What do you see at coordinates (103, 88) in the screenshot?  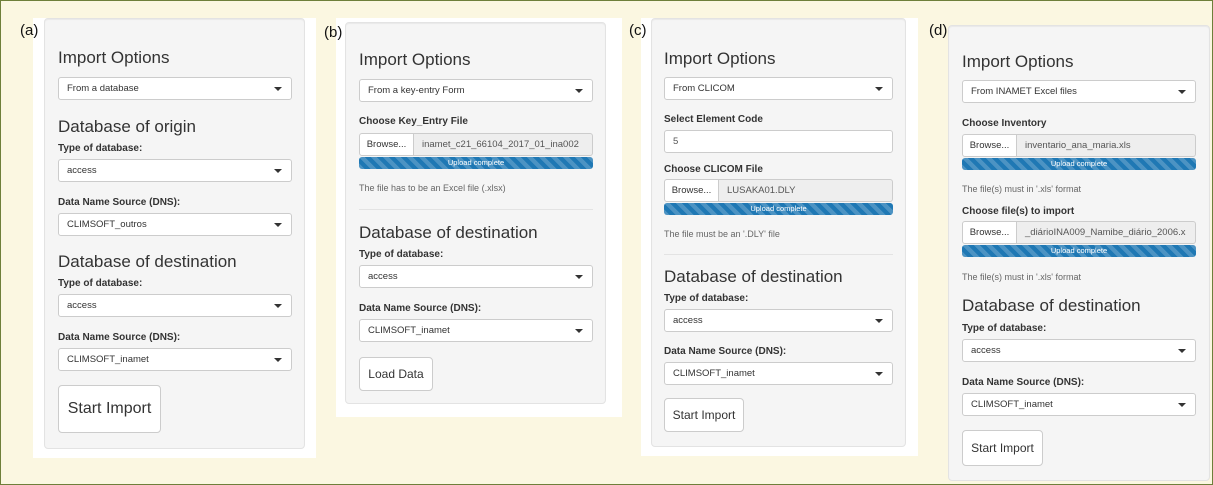 I see `import-source-value: From a database` at bounding box center [103, 88].